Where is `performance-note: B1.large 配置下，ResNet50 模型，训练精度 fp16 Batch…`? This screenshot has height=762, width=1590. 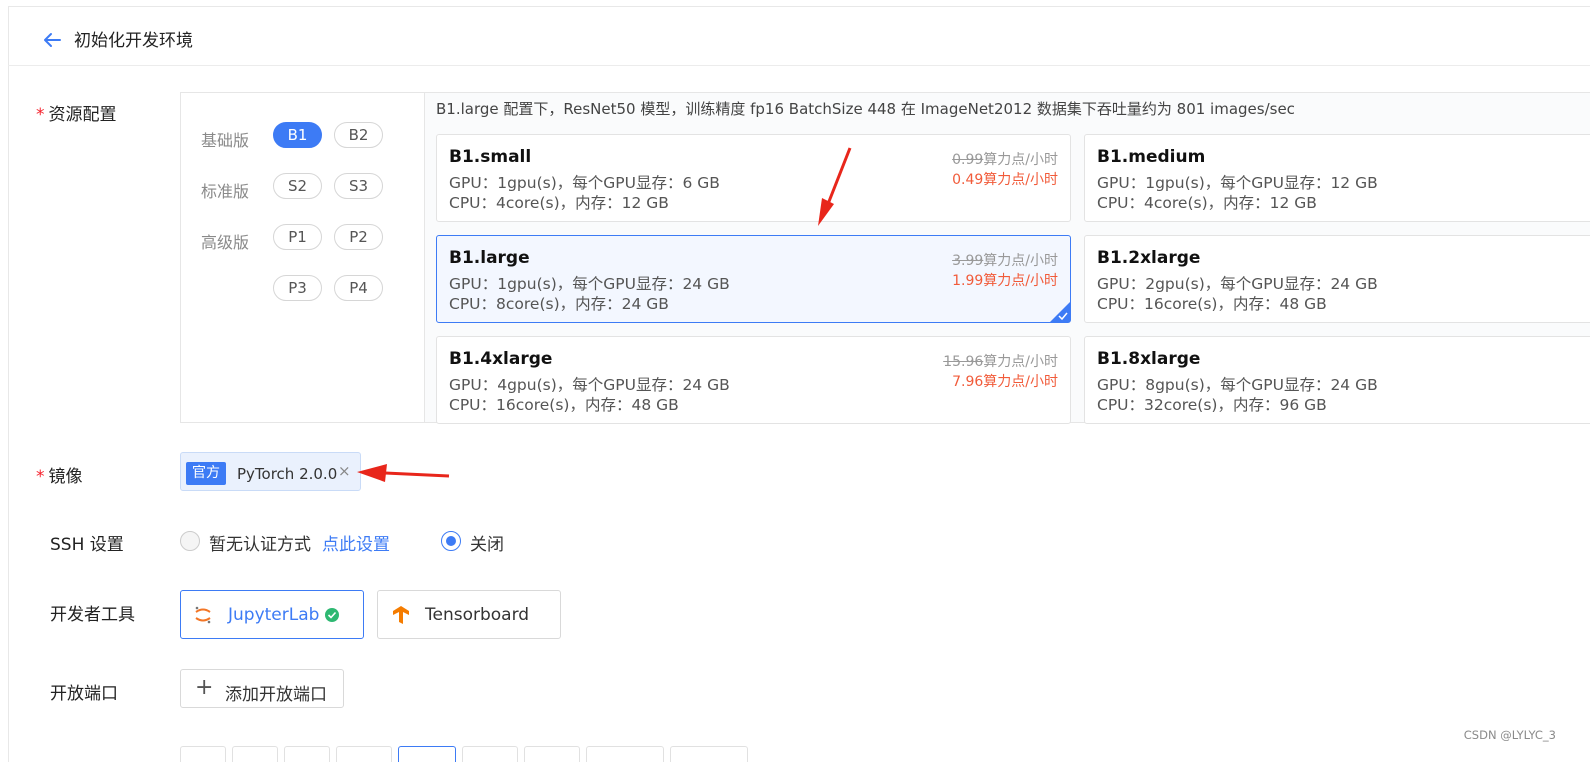
performance-note: B1.large 配置下，ResNet50 模型，训练精度 fp16 Batch… is located at coordinates (865, 109).